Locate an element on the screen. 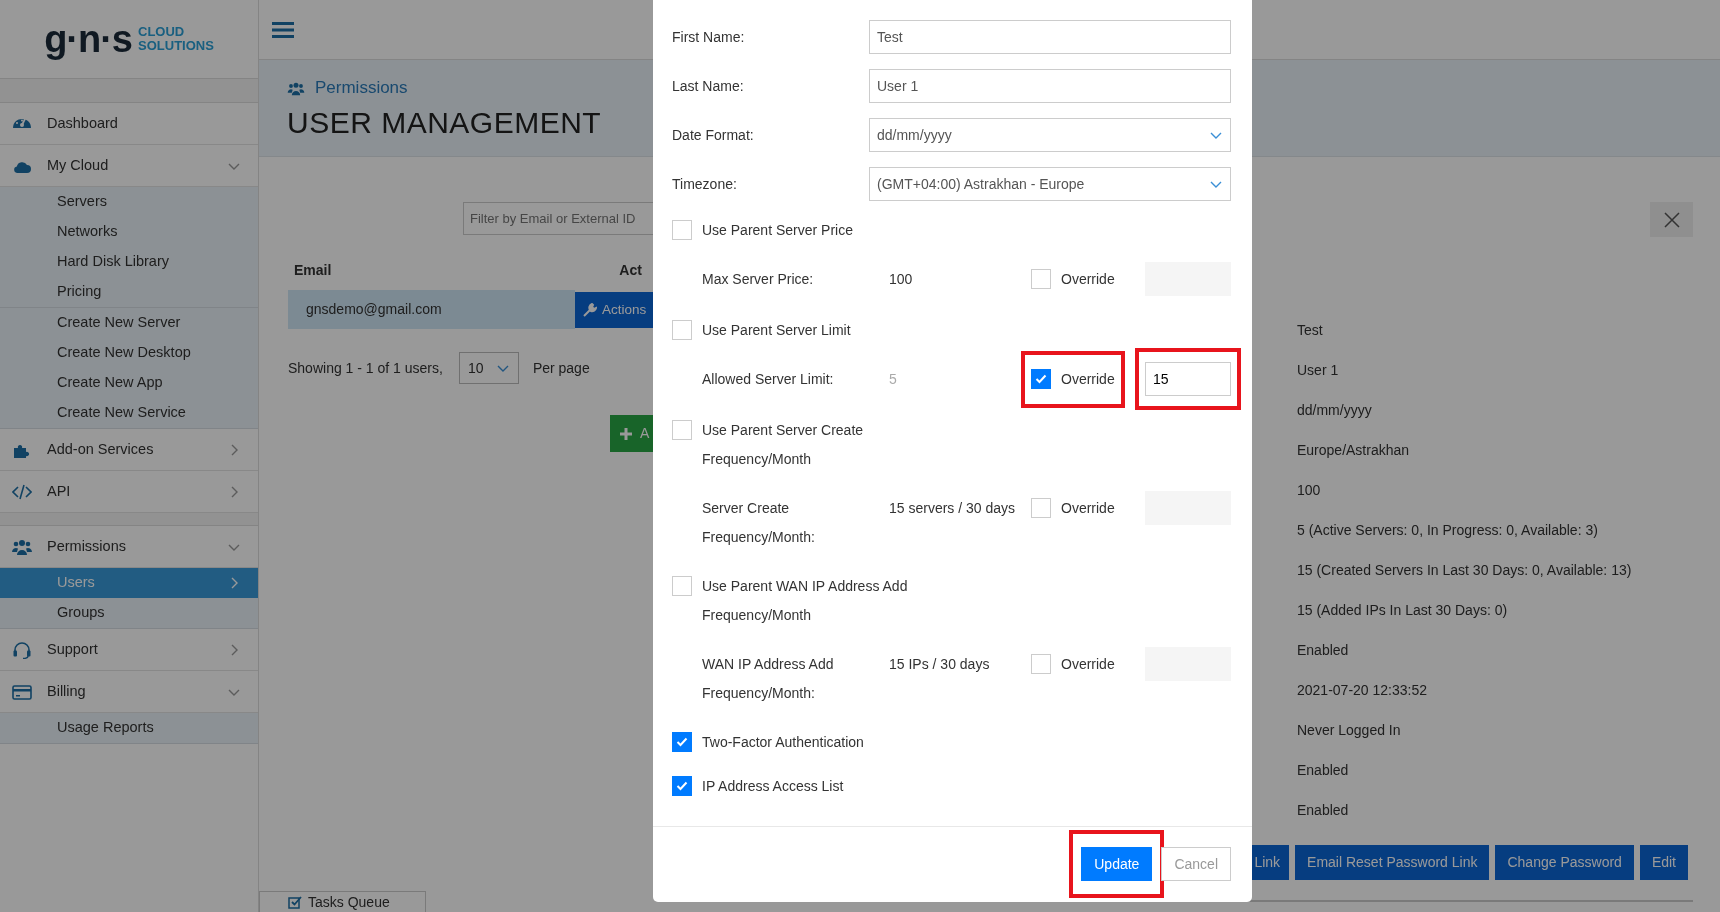 This screenshot has width=1720, height=912. sidebar-subitem: Hard Disk Library is located at coordinates (129, 262).